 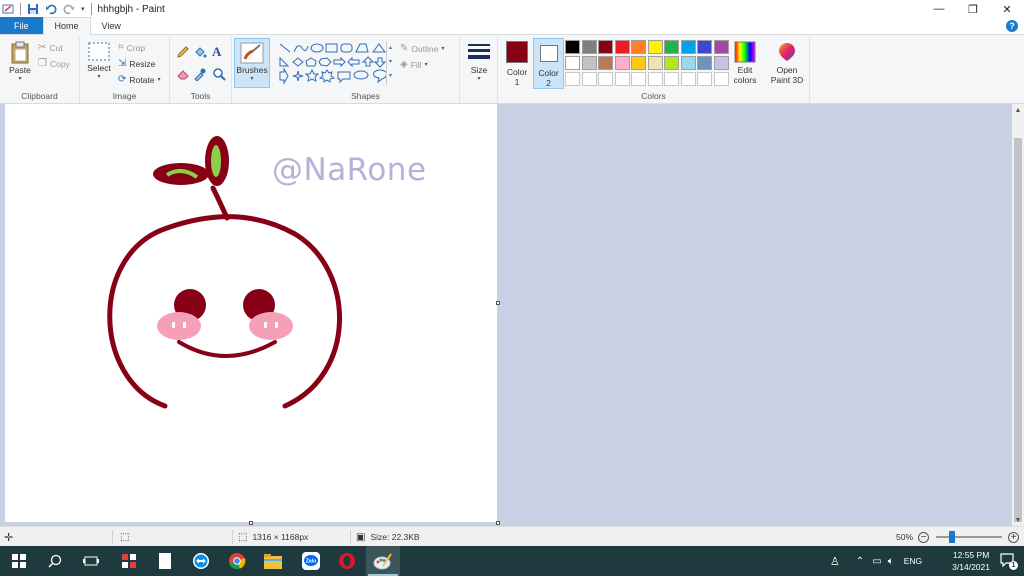 What do you see at coordinates (1018, 520) in the screenshot?
I see `scroll-down-icon: ▼` at bounding box center [1018, 520].